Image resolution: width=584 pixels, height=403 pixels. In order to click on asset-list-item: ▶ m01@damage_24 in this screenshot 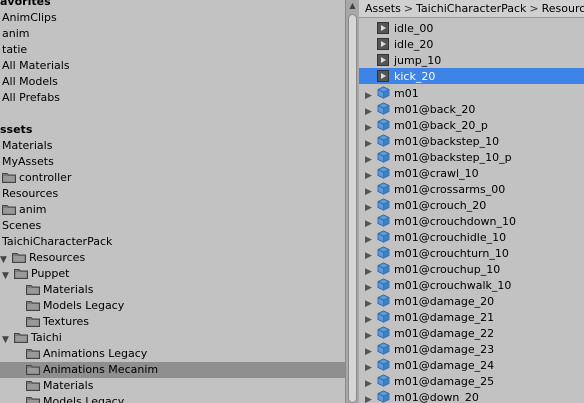, I will do `click(471, 364)`.